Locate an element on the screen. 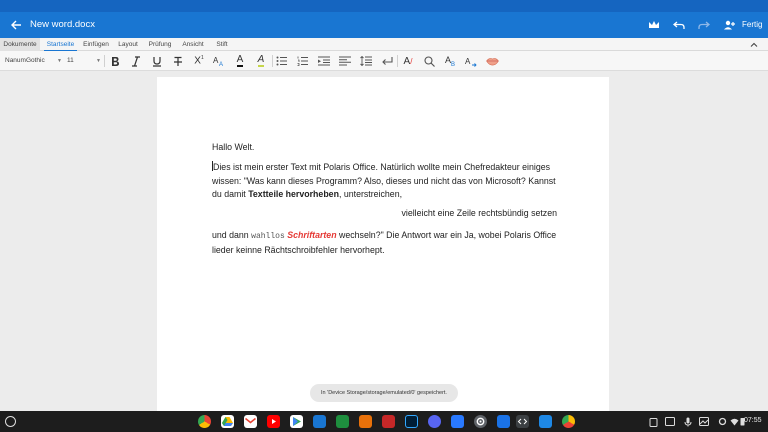 The image size is (768, 432). tab-review: Prüfung is located at coordinates (160, 44).